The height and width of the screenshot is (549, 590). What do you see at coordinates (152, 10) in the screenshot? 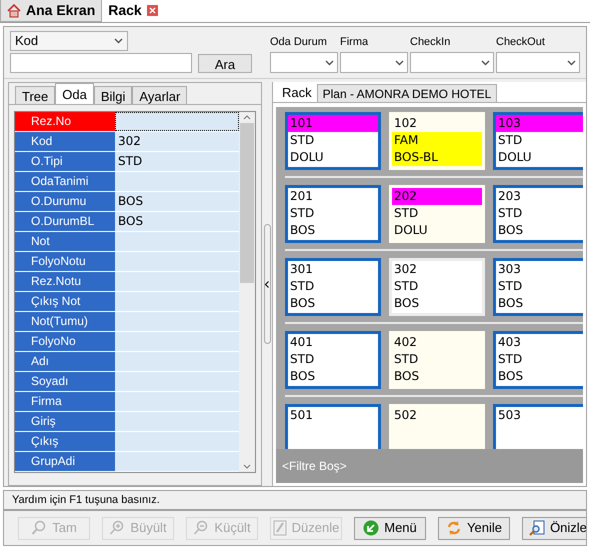
I see `close-icon` at bounding box center [152, 10].